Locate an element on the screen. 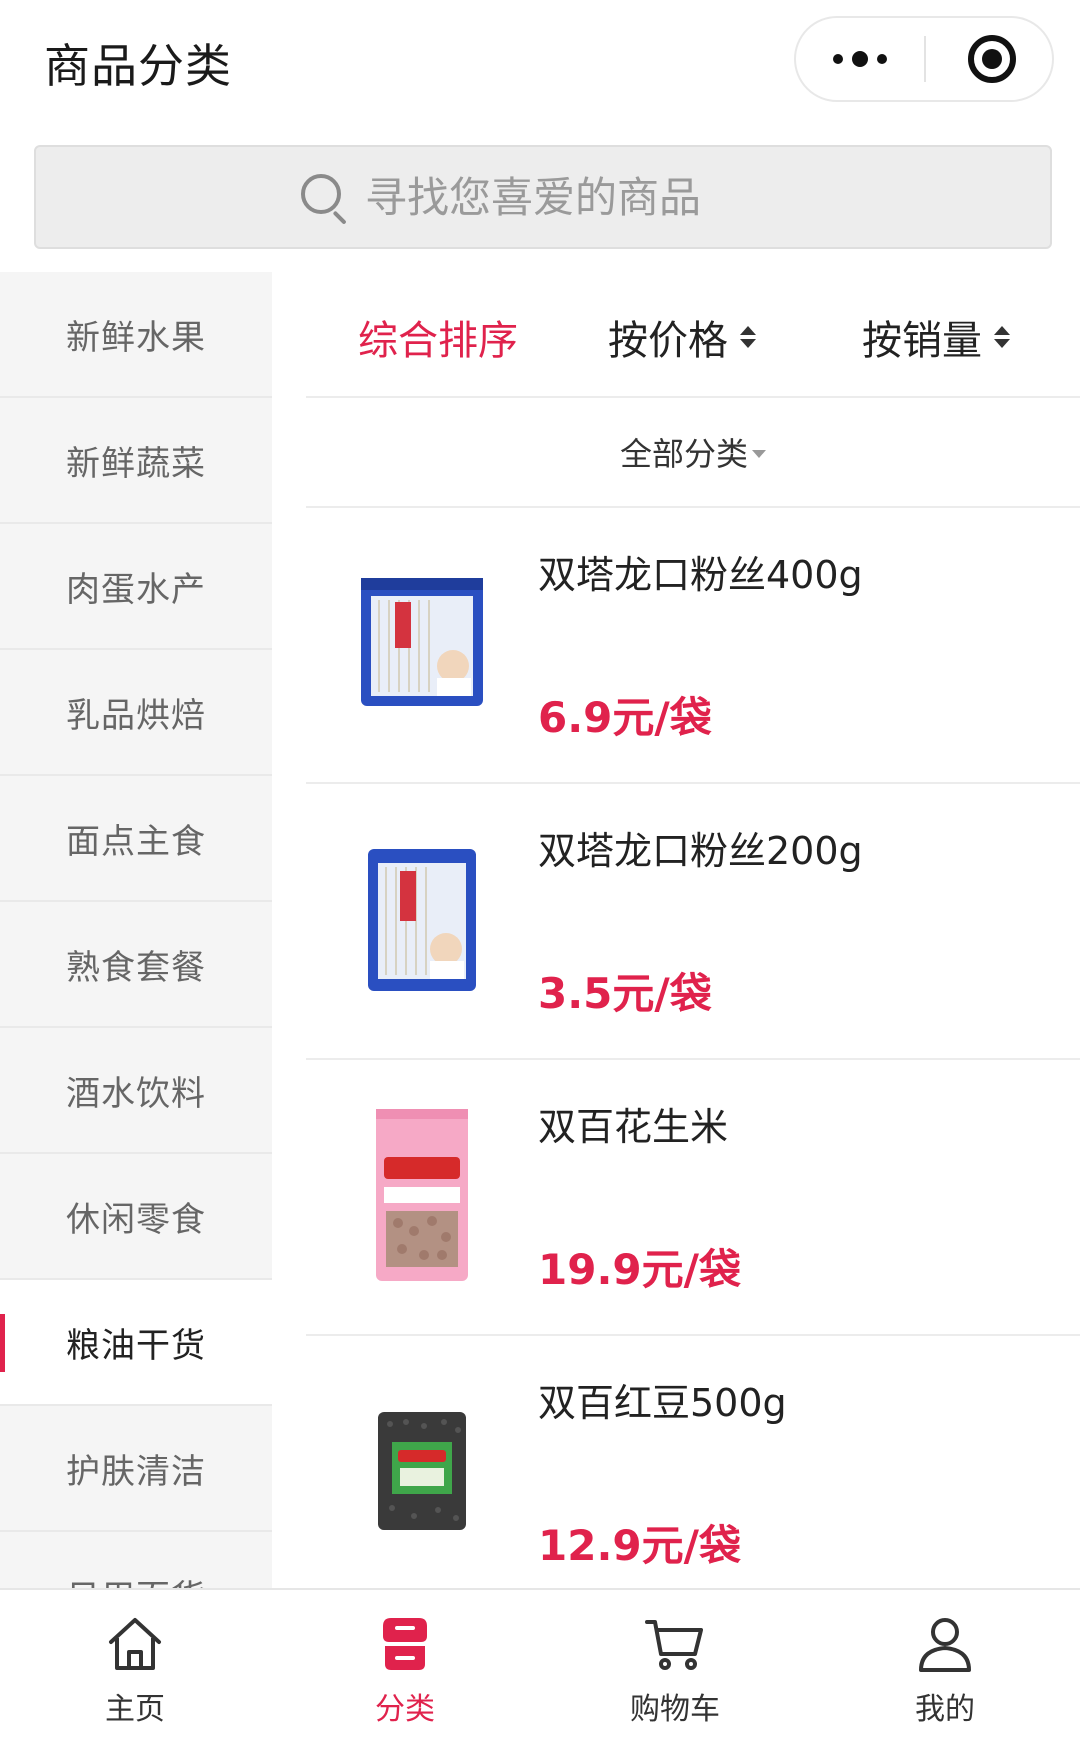 The height and width of the screenshot is (1740, 1080). sidebar-item-fresh-fruit: 新鲜水果 is located at coordinates (136, 335).